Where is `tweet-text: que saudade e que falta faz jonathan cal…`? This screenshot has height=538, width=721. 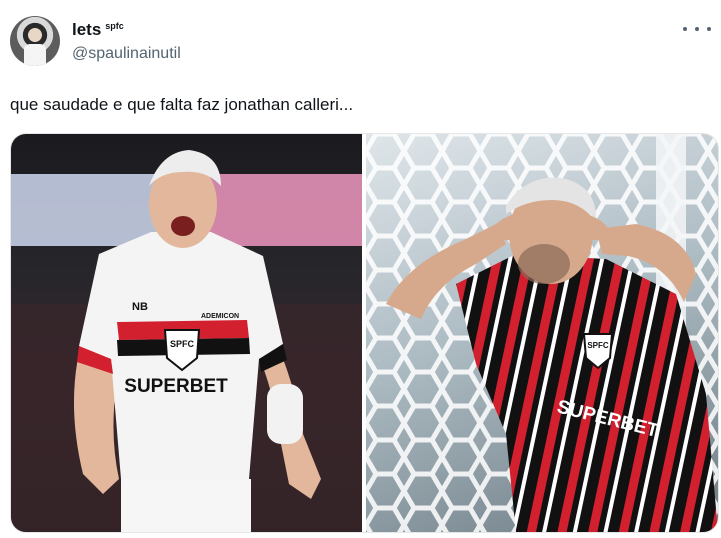 tweet-text: que saudade e que falta faz jonathan cal… is located at coordinates (182, 104).